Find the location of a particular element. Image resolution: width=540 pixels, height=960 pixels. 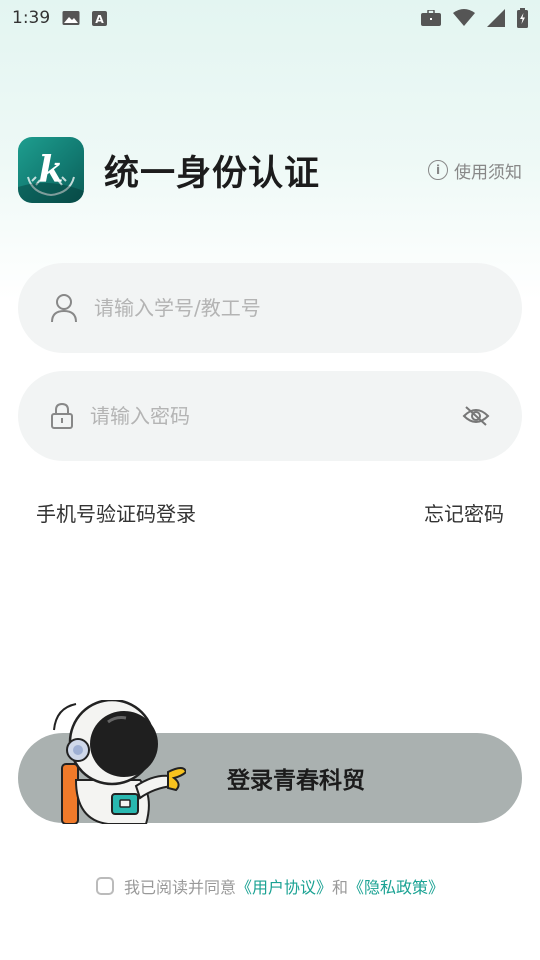

username-input is located at coordinates (291, 308).